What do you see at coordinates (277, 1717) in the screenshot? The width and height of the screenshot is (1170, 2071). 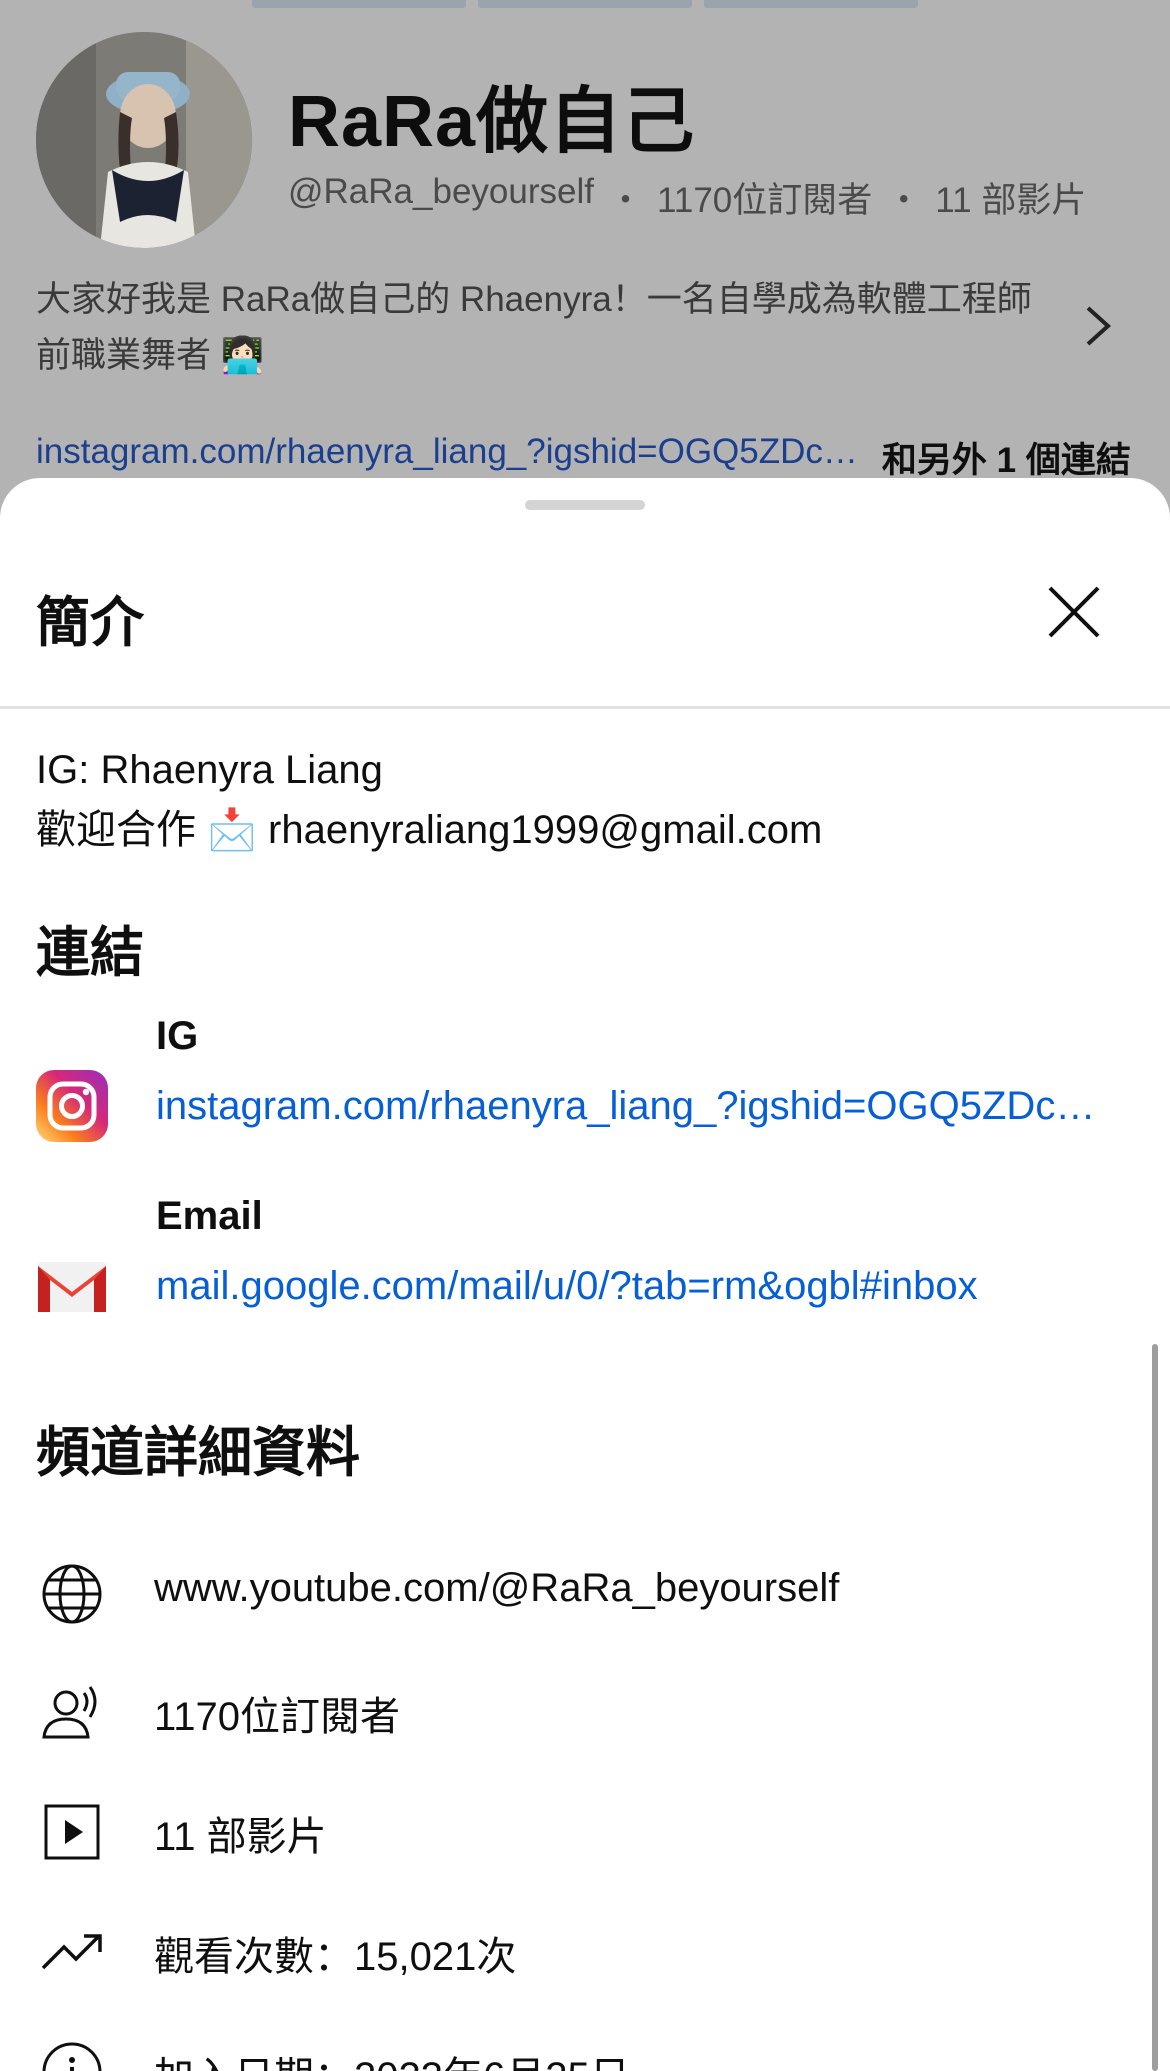 I see `subscriber-count: 1170位訂閱者` at bounding box center [277, 1717].